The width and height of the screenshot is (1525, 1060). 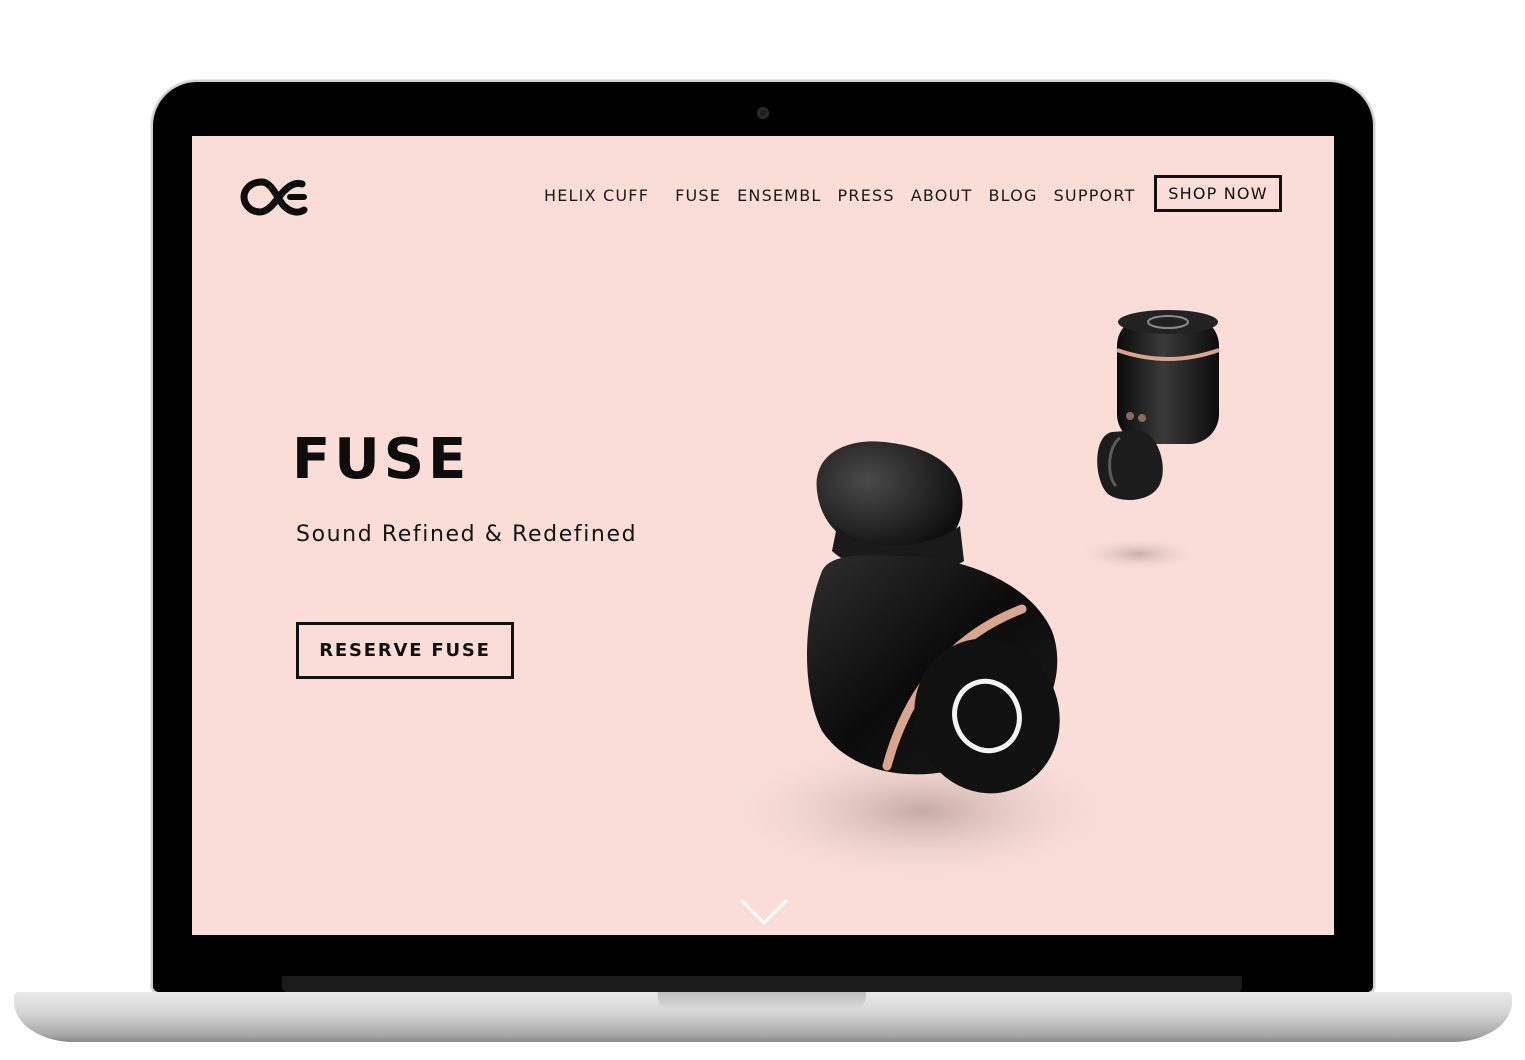 What do you see at coordinates (866, 195) in the screenshot?
I see `nav-press: PRESS` at bounding box center [866, 195].